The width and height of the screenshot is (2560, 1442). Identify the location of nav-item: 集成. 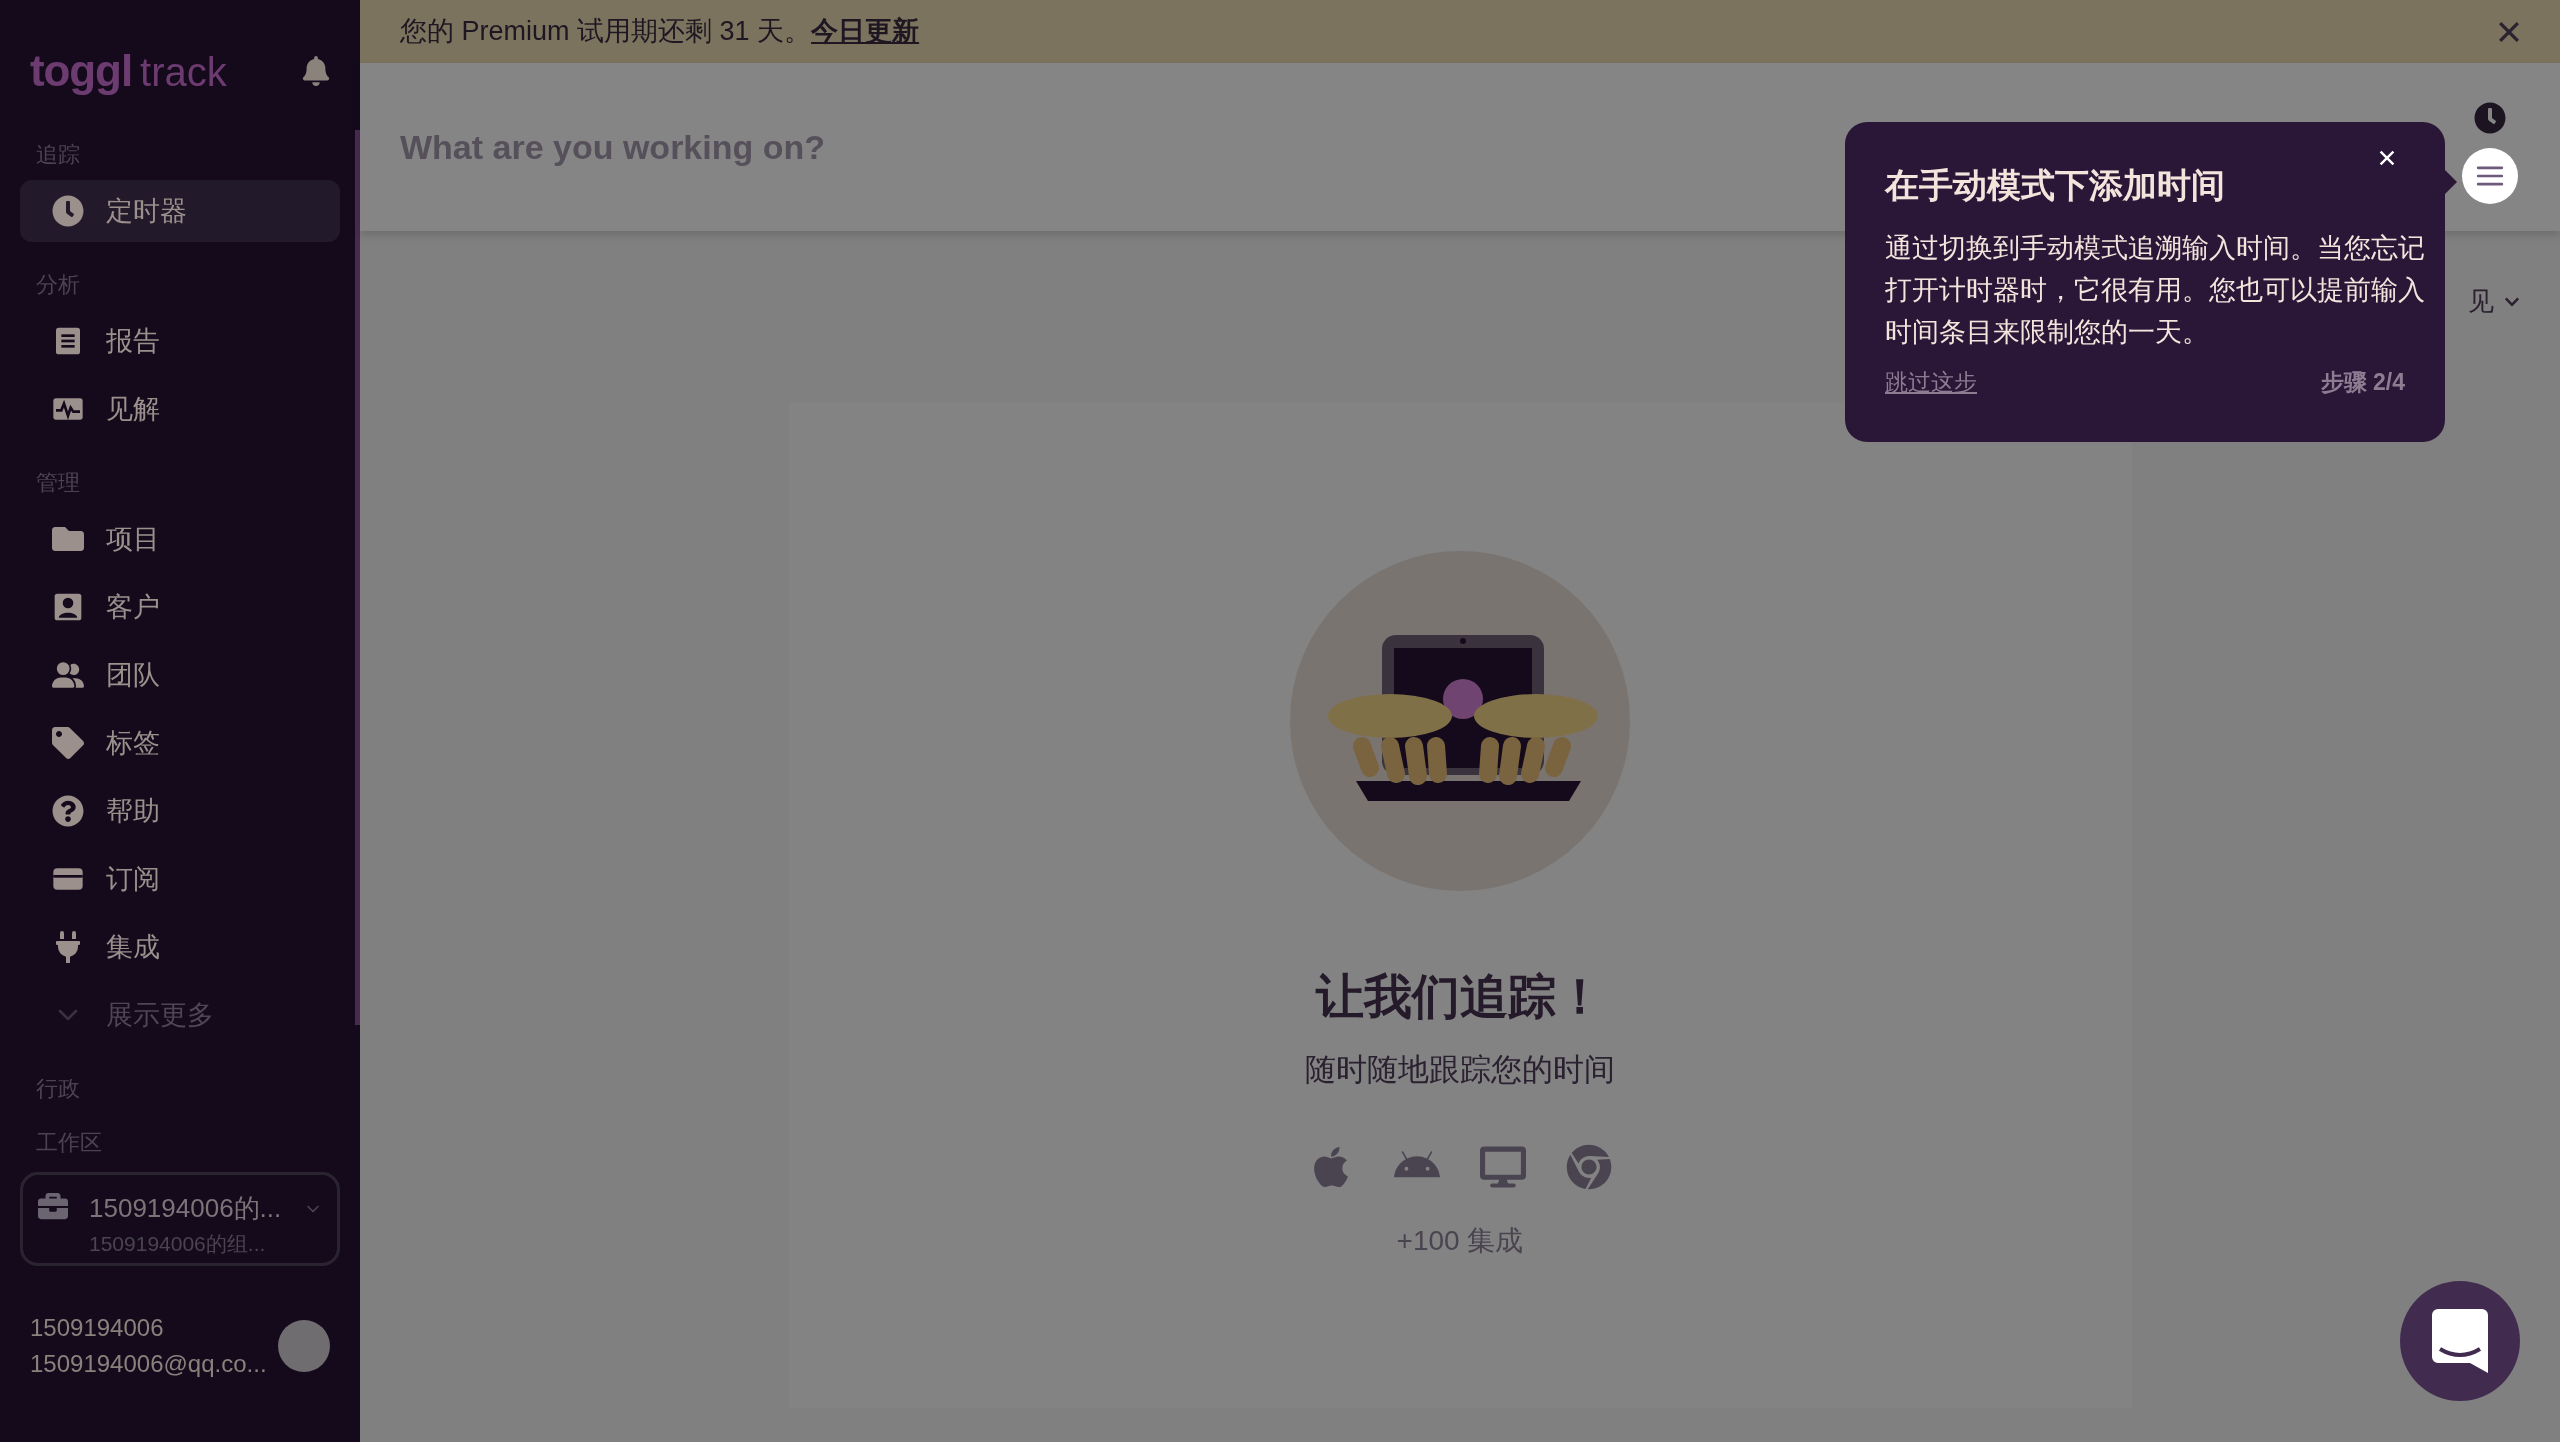
(180, 947).